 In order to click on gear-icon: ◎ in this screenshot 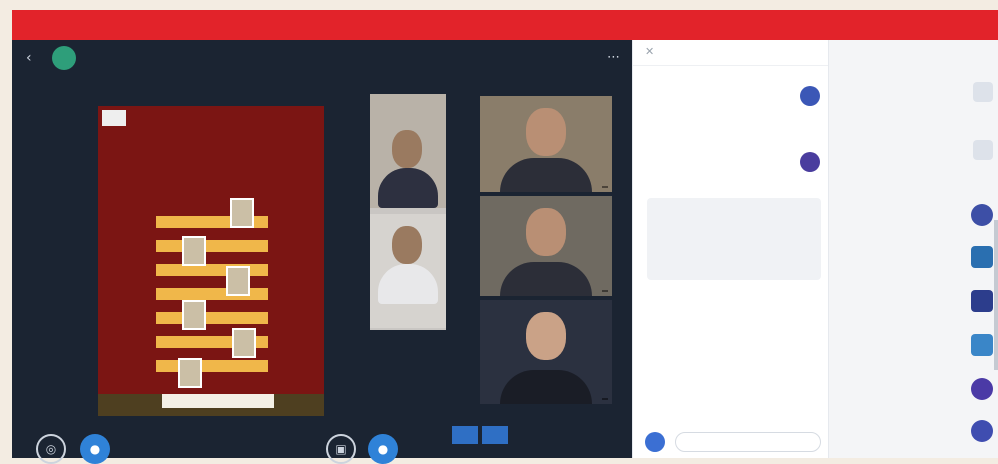, I will do `click(51, 449)`.